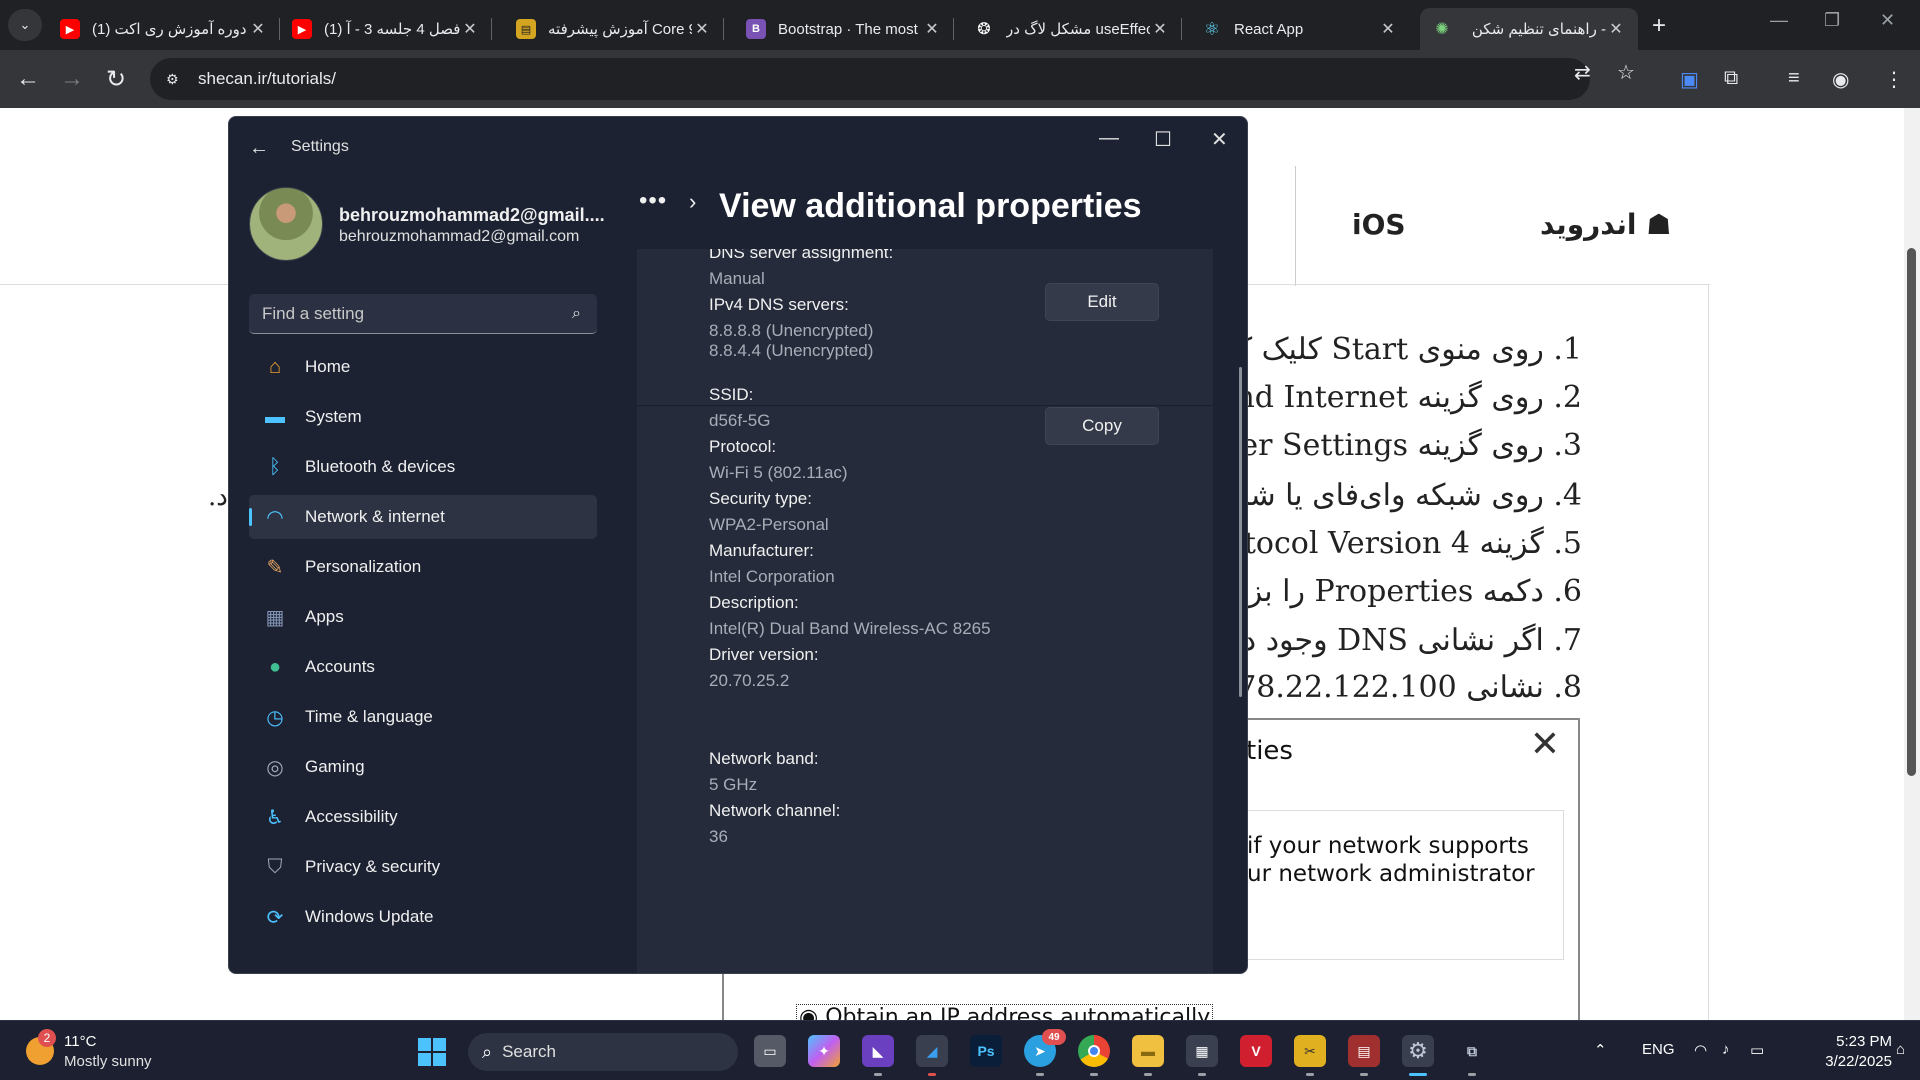 The height and width of the screenshot is (1080, 1920). What do you see at coordinates (1900, 1049) in the screenshot?
I see `notification-icon: ⌂` at bounding box center [1900, 1049].